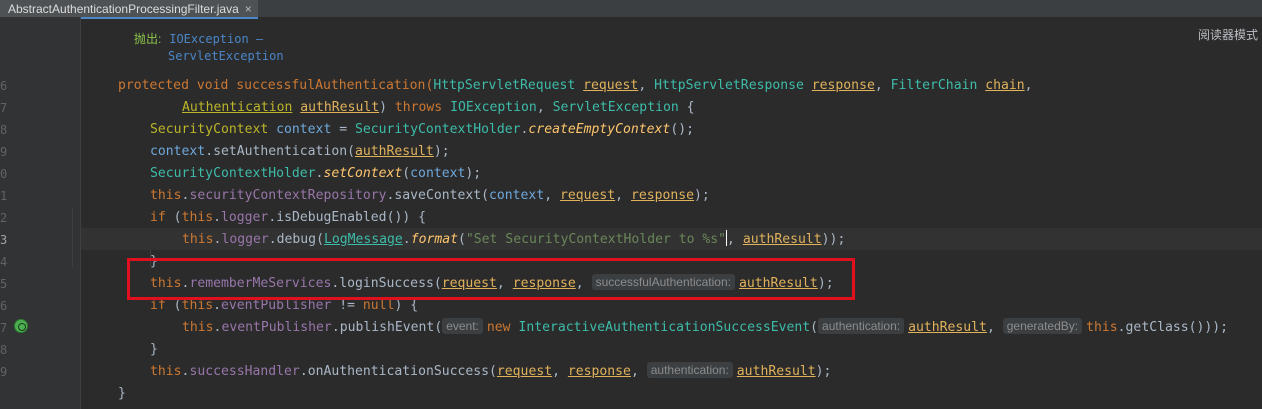 The width and height of the screenshot is (1262, 409). I want to click on parameter-hint: event:, so click(462, 326).